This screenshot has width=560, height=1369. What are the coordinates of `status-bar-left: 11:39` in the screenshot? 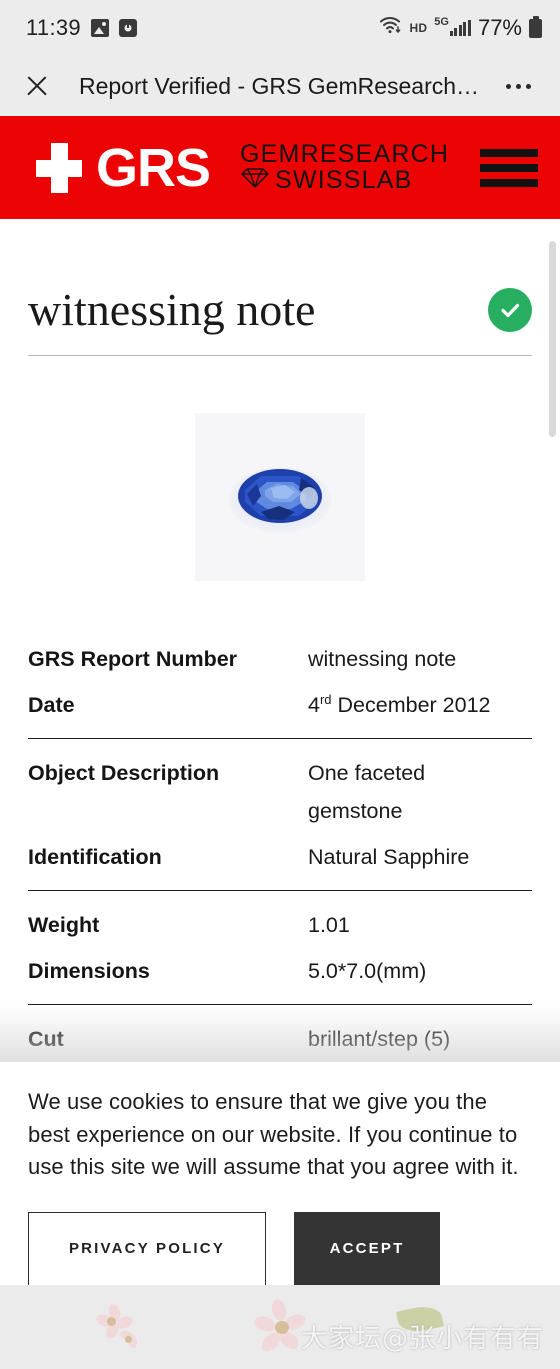 It's located at (81, 28).